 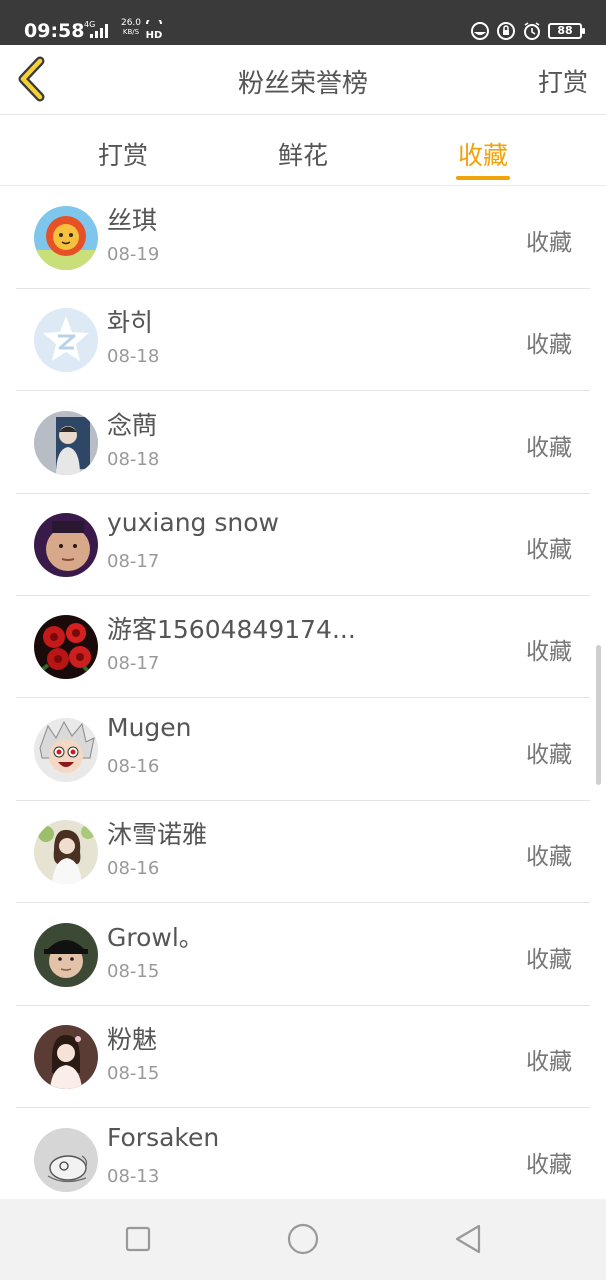 What do you see at coordinates (303, 1154) in the screenshot?
I see `list-item: Forsaken 08-13 收藏` at bounding box center [303, 1154].